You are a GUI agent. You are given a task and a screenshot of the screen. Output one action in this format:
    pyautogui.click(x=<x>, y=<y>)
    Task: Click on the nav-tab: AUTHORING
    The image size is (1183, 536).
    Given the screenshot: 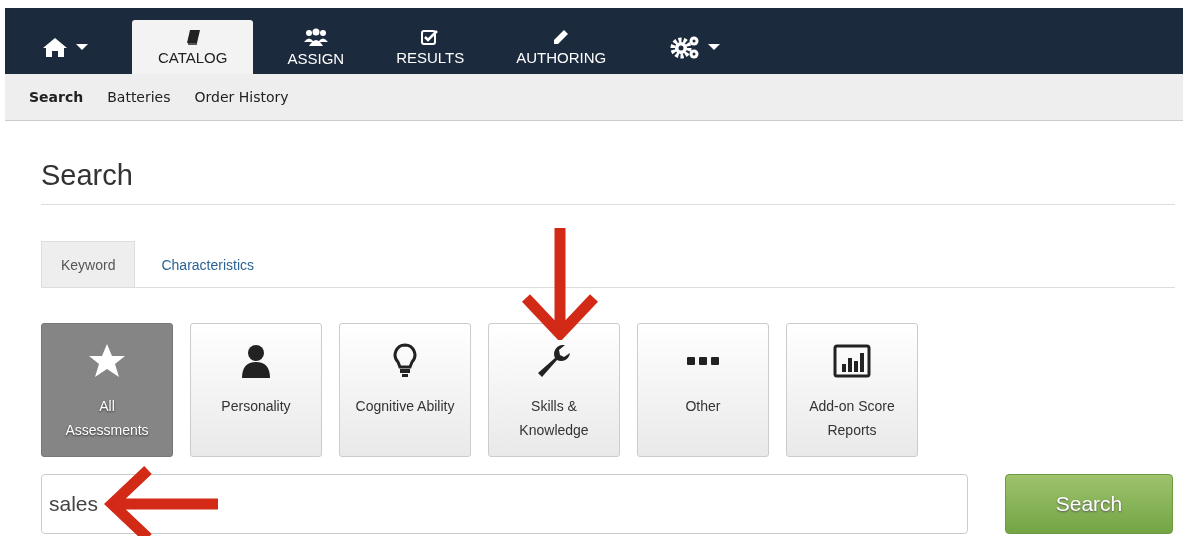 What is the action you would take?
    pyautogui.click(x=561, y=47)
    